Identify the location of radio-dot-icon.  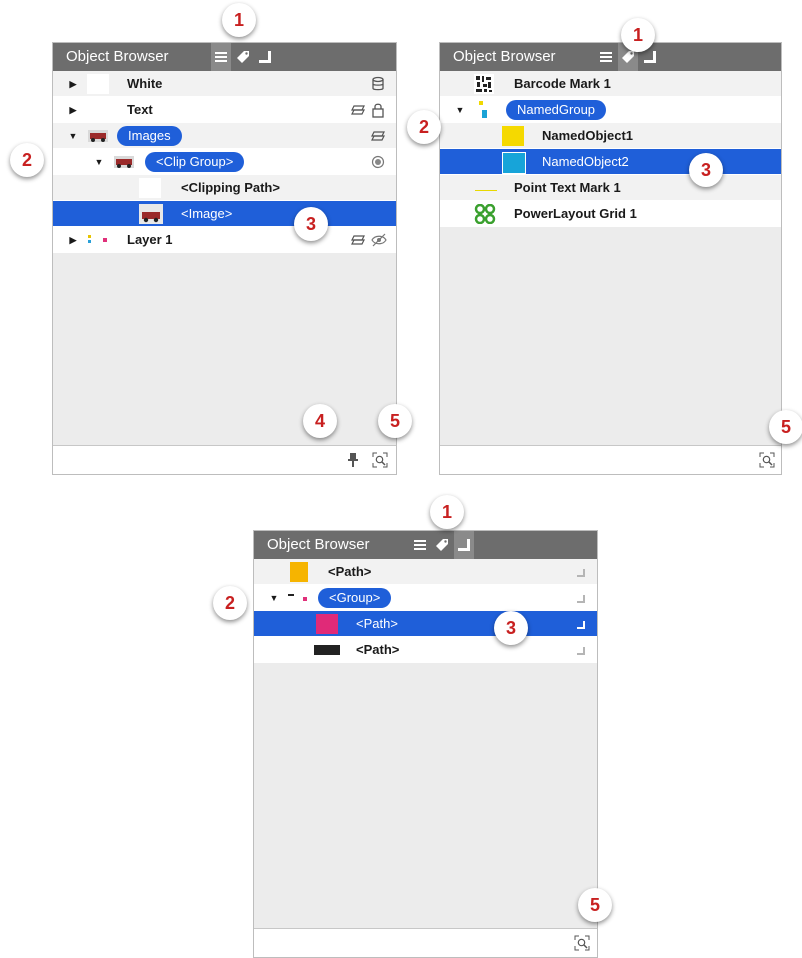
(378, 162).